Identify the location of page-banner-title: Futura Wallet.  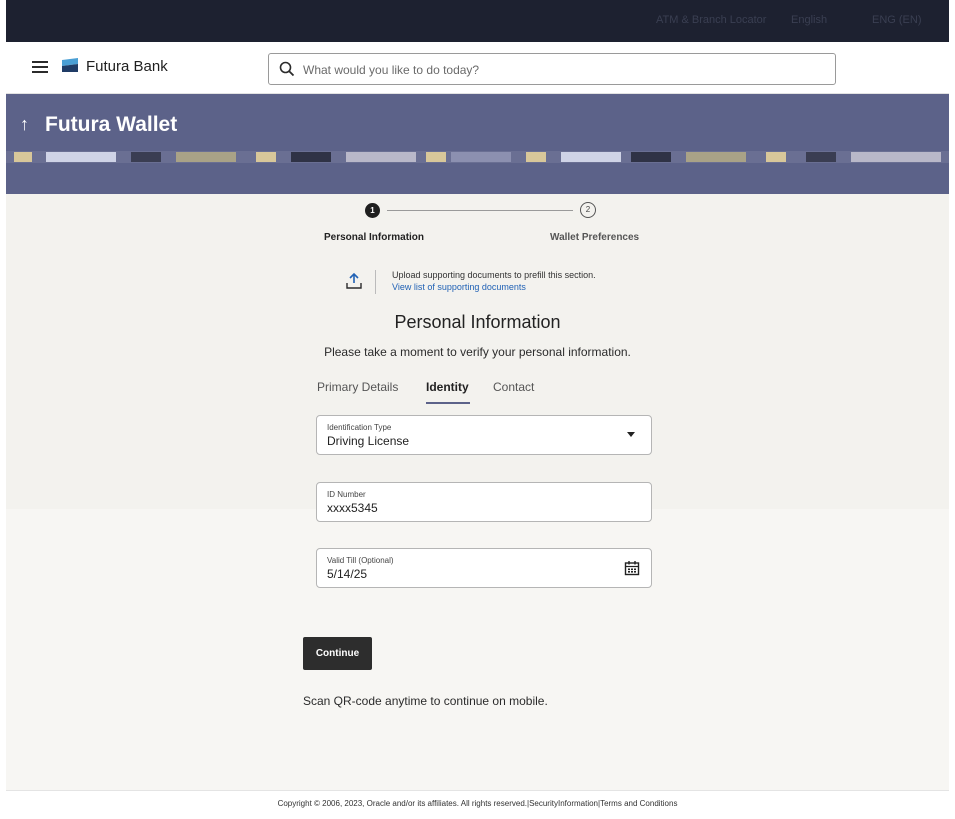
(111, 124).